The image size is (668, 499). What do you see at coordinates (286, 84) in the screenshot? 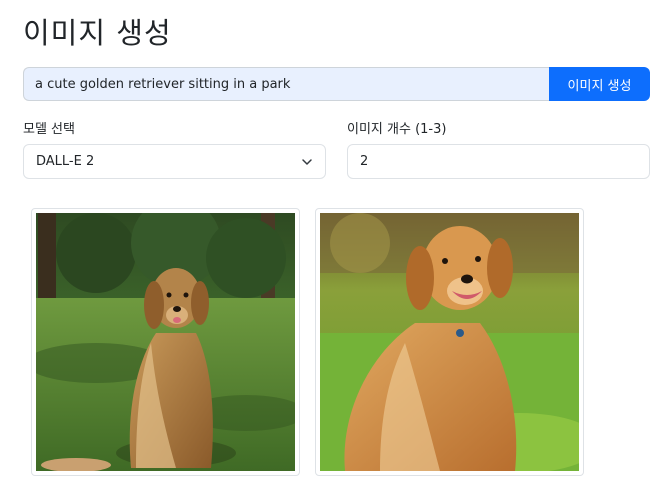
I see `prompt-input` at bounding box center [286, 84].